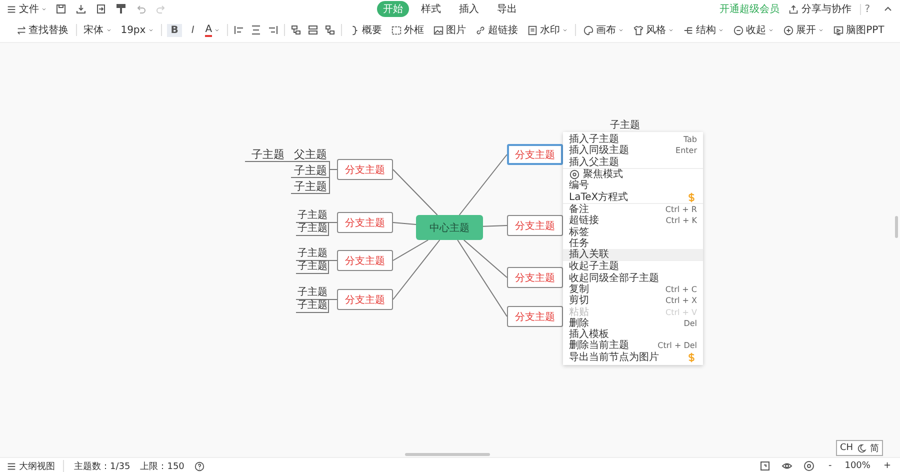 This screenshot has height=472, width=900. Describe the element at coordinates (137, 30) in the screenshot. I see `font-size-dropdown: 19px` at that location.